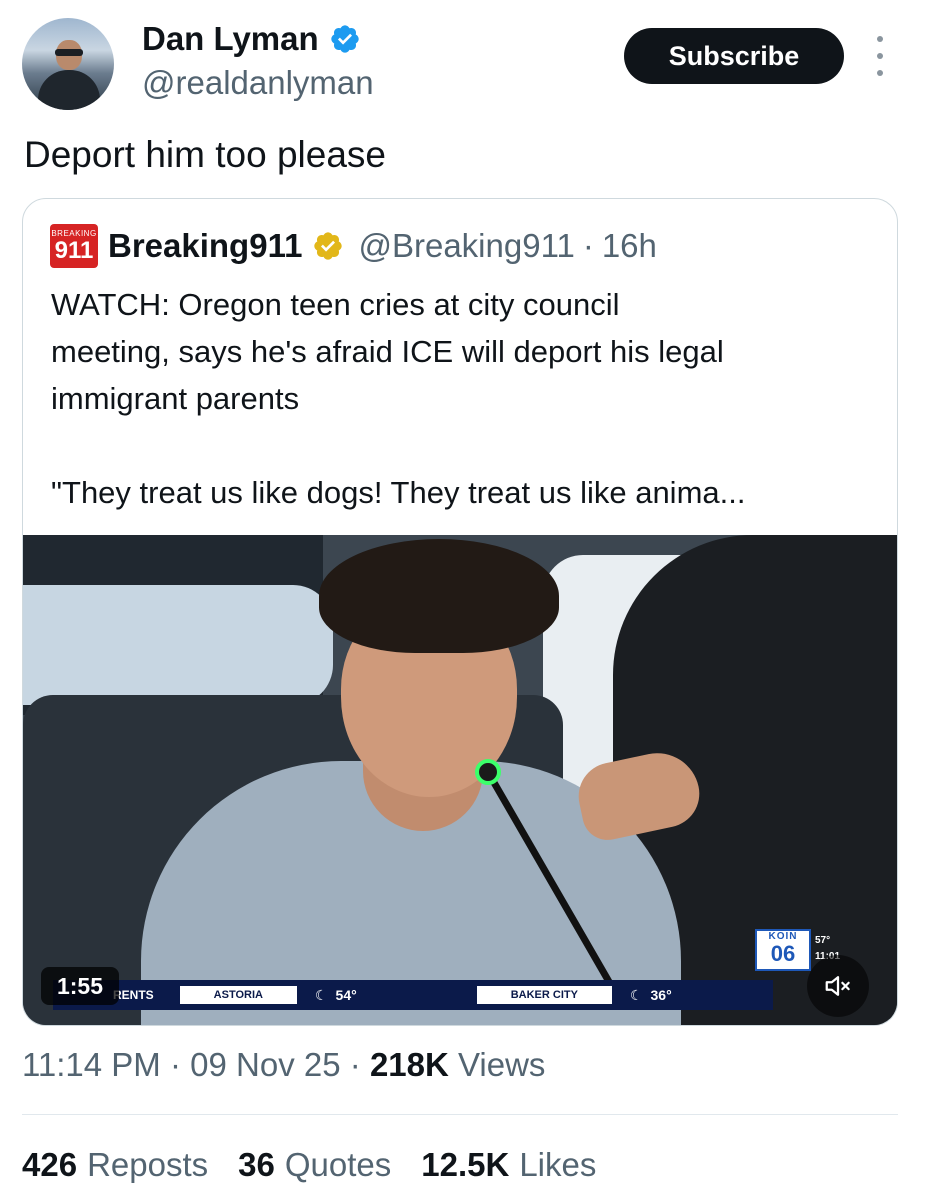 The height and width of the screenshot is (1200, 925). Describe the element at coordinates (265, 1064) in the screenshot. I see `tweet-date: 09 Nov 25` at that location.